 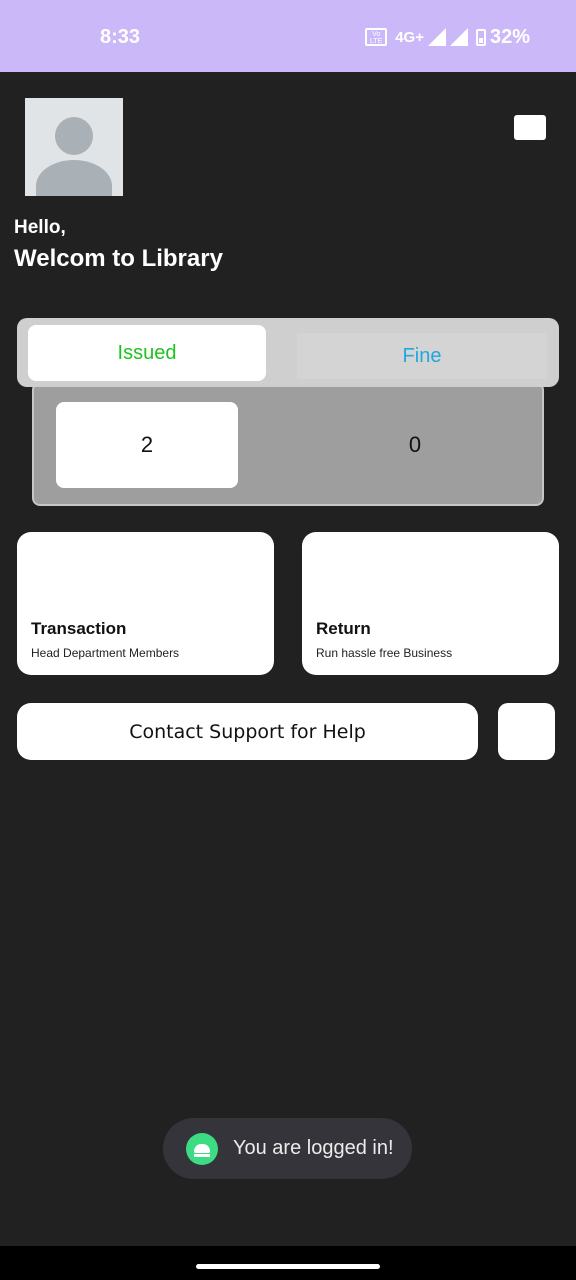 I want to click on greeting-text: Hello,, so click(x=40, y=227).